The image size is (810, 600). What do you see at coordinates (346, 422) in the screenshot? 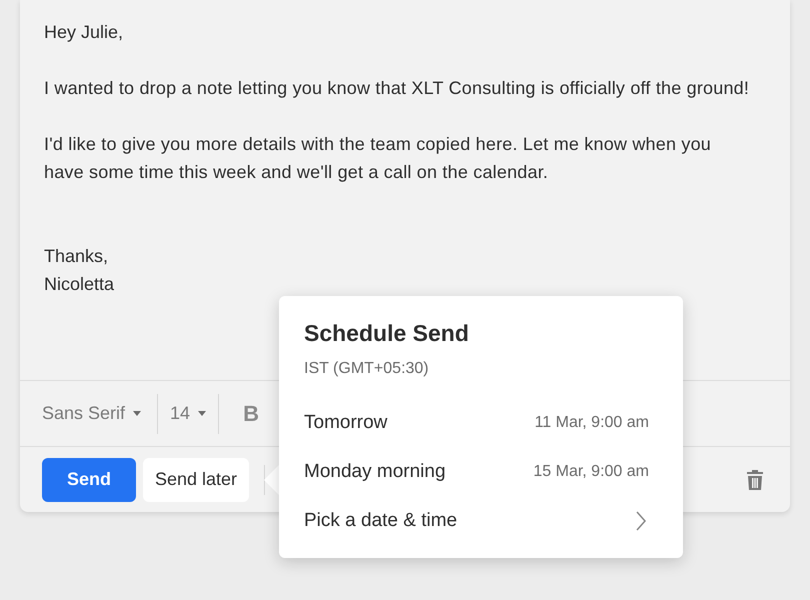
I see `option-label: Tomorrow` at bounding box center [346, 422].